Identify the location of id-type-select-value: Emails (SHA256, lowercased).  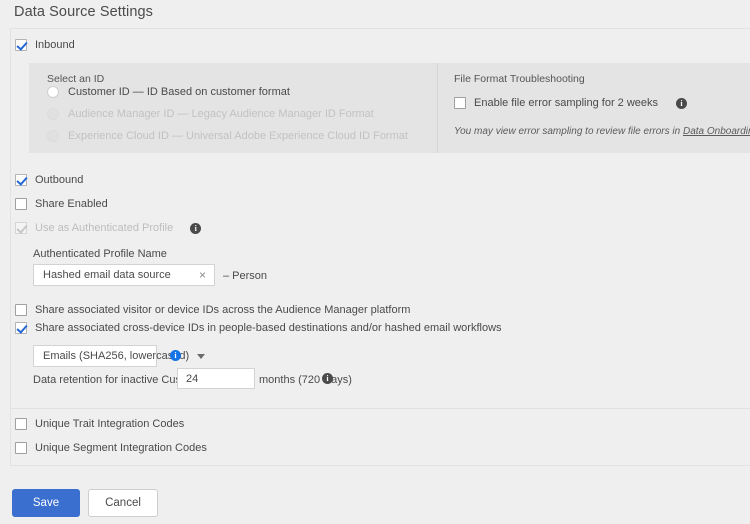
(116, 356).